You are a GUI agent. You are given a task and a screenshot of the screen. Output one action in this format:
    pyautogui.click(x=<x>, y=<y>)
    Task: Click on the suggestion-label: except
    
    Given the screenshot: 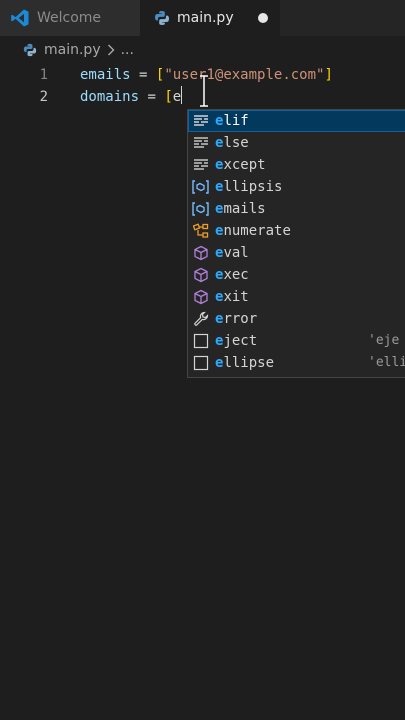 What is the action you would take?
    pyautogui.click(x=240, y=165)
    